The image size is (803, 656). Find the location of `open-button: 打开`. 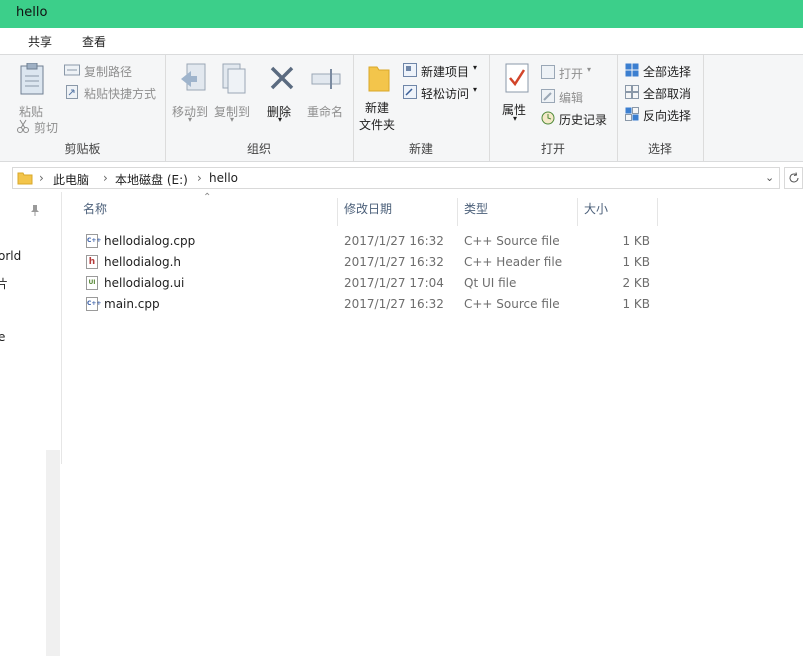

open-button: 打开 is located at coordinates (571, 73).